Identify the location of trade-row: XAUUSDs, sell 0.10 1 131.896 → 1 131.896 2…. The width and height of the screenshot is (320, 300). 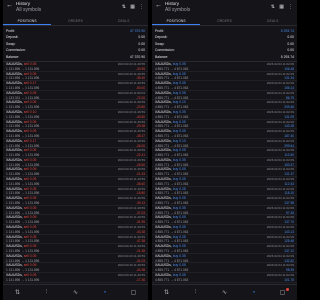
(75, 115).